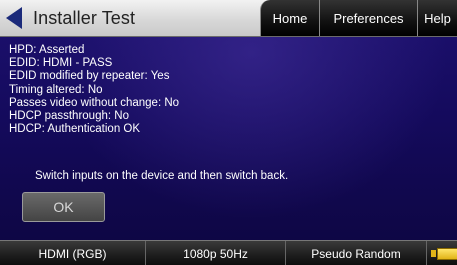 The width and height of the screenshot is (457, 265). What do you see at coordinates (368, 18) in the screenshot?
I see `tab-preferences: Preferences` at bounding box center [368, 18].